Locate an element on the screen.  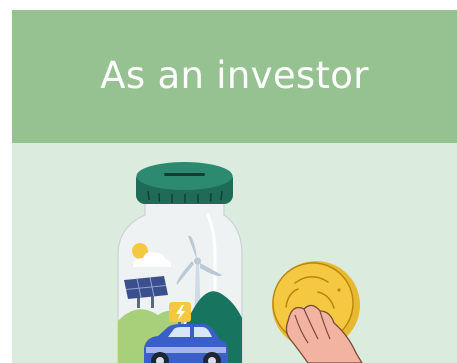
jar-lid is located at coordinates (184, 183).